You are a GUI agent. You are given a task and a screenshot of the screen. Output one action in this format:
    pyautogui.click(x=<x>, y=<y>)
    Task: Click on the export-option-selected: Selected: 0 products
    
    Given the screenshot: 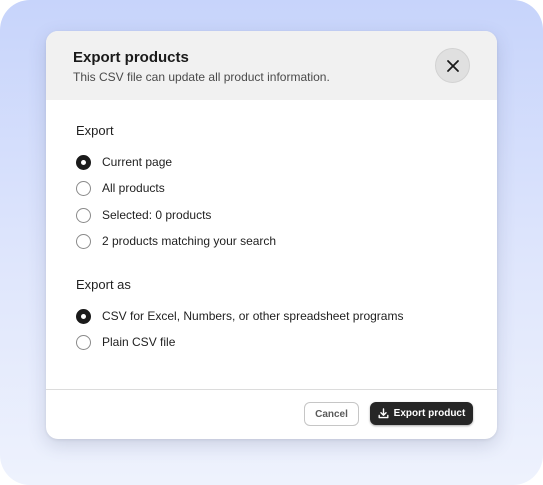 What is the action you would take?
    pyautogui.click(x=143, y=215)
    